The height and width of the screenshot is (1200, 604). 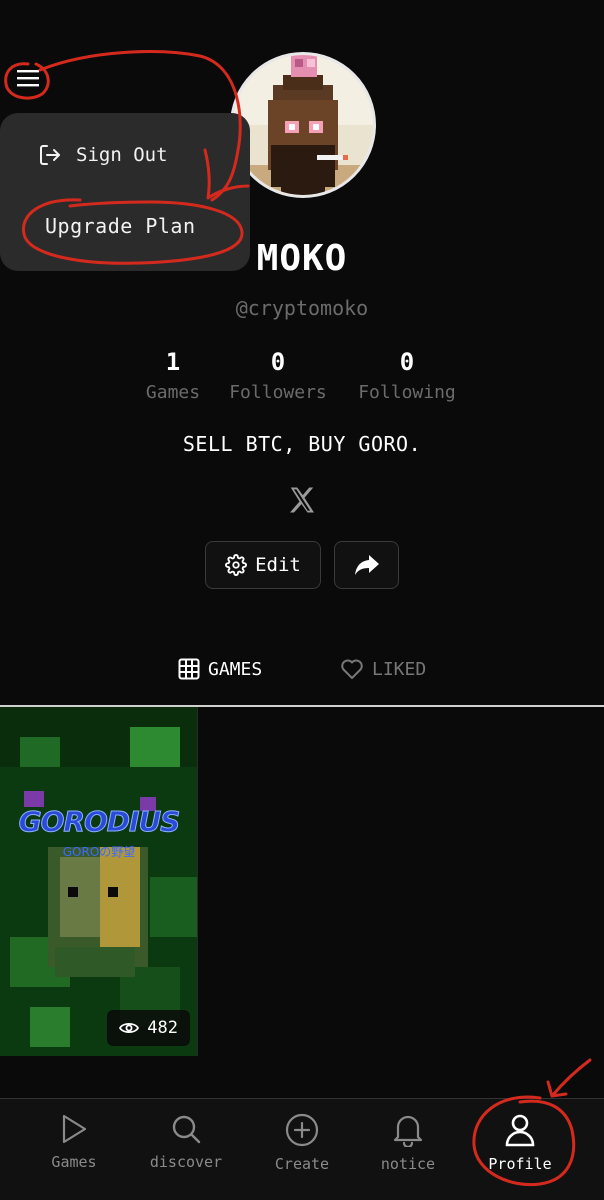 What do you see at coordinates (50, 155) in the screenshot?
I see `sign-out-icon` at bounding box center [50, 155].